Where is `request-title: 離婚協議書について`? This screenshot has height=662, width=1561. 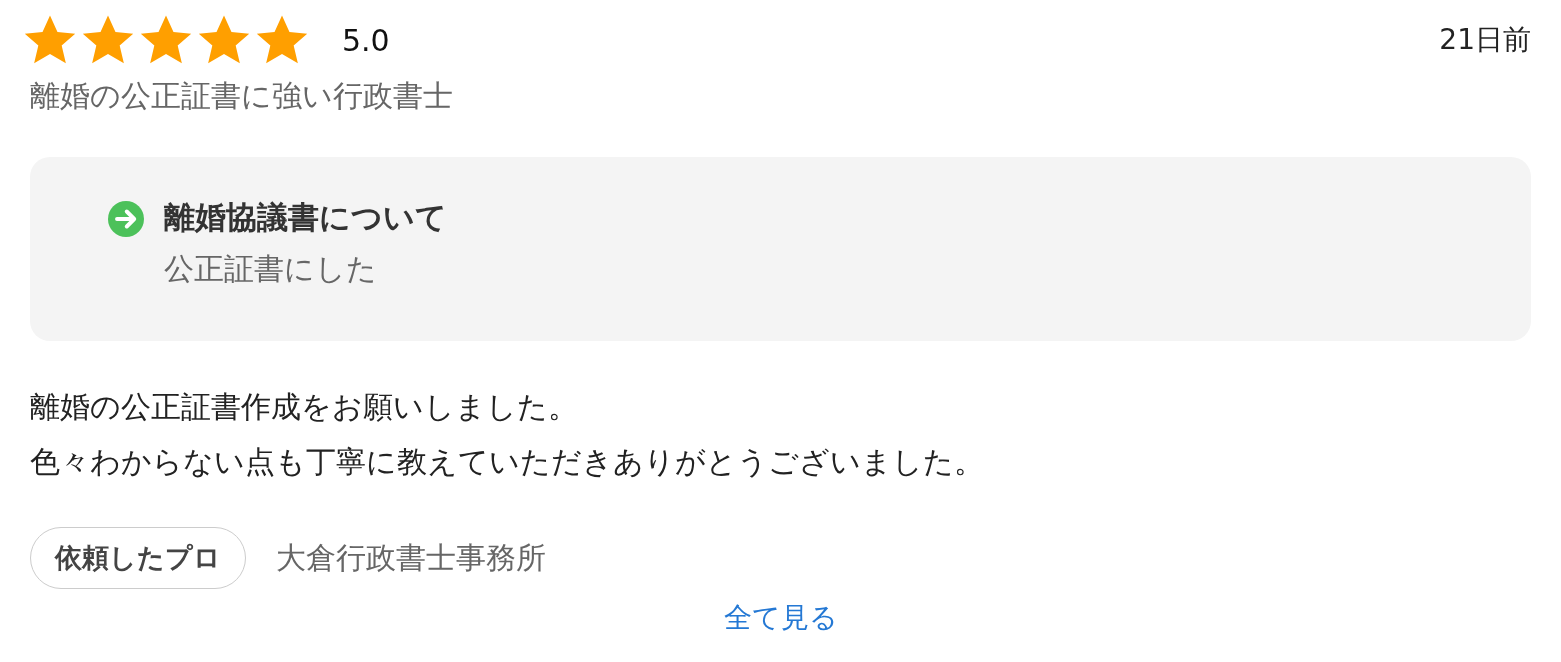
request-title: 離婚協議書について is located at coordinates (305, 217).